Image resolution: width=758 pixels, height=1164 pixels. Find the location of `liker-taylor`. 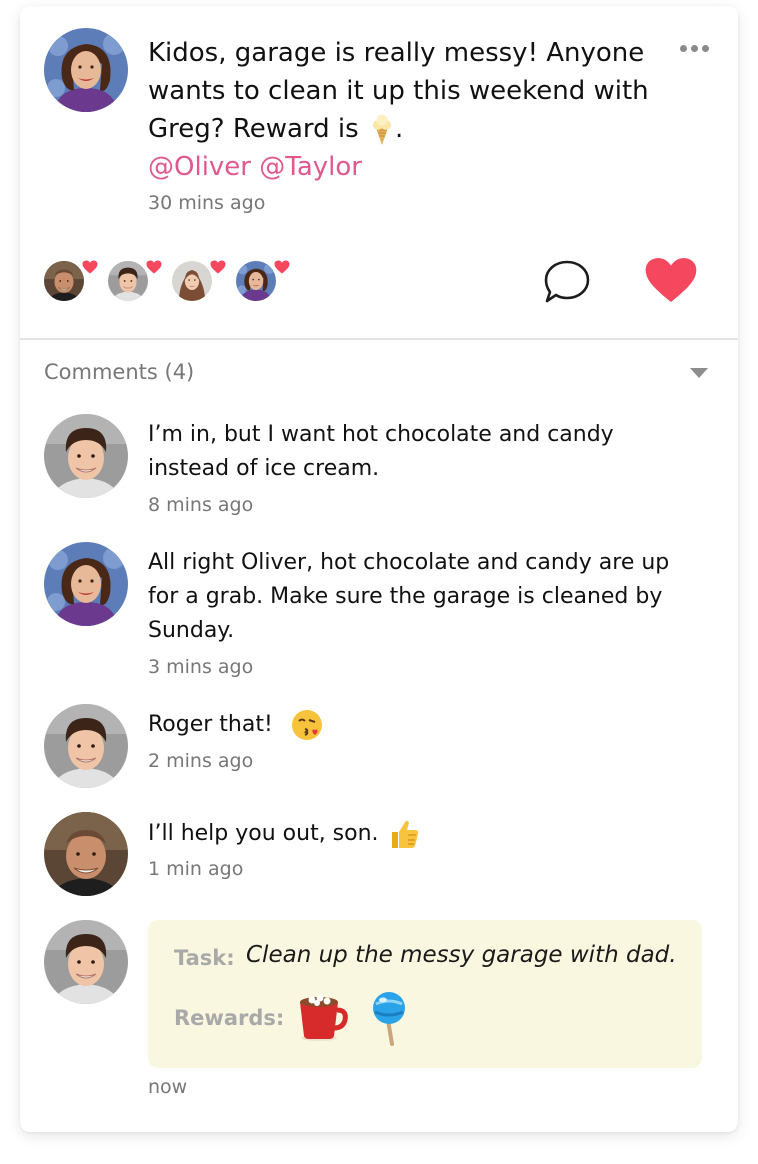

liker-taylor is located at coordinates (199, 282).